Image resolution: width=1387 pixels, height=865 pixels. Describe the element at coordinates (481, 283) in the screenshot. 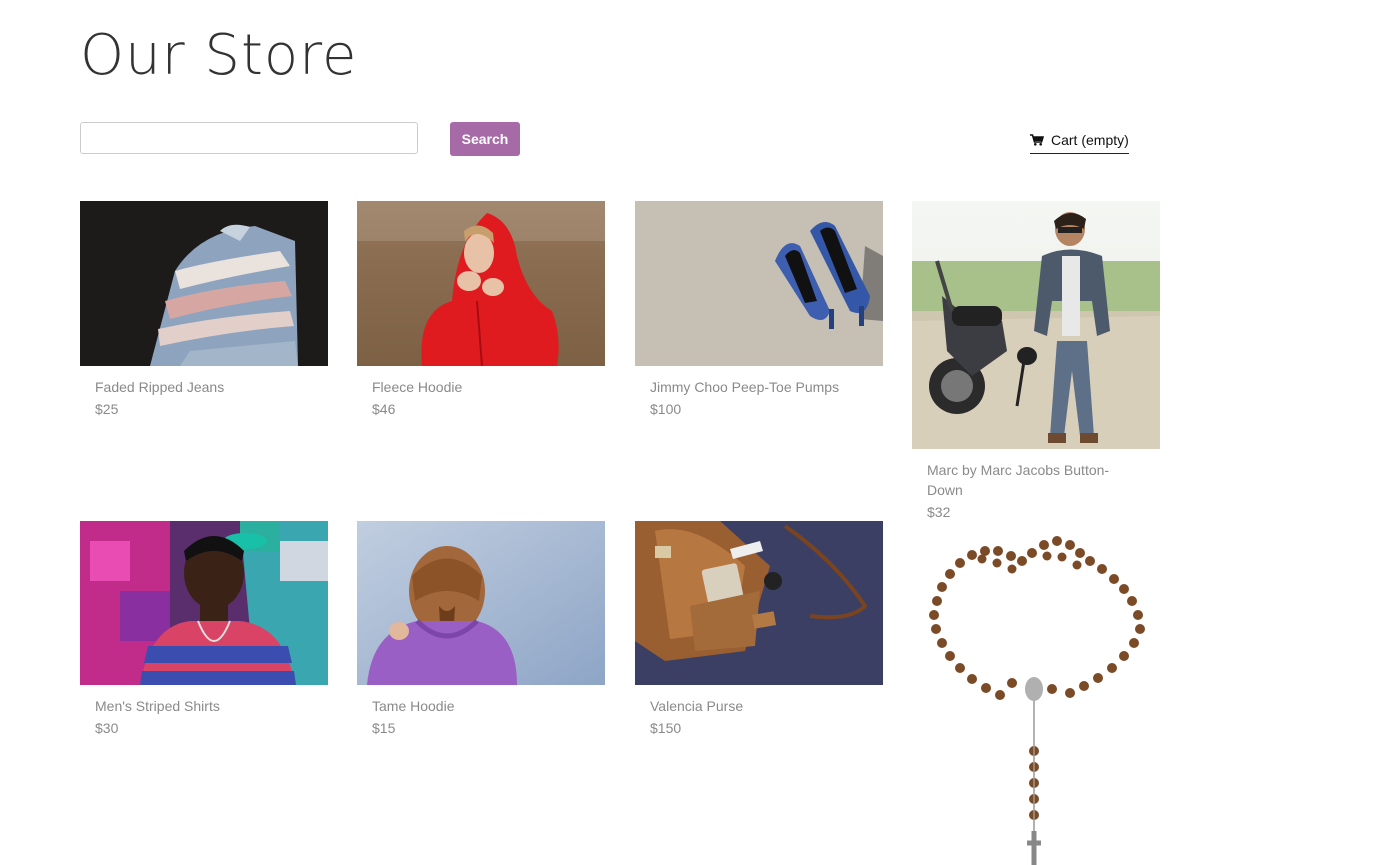

I see `red-hoodie-photo` at that location.